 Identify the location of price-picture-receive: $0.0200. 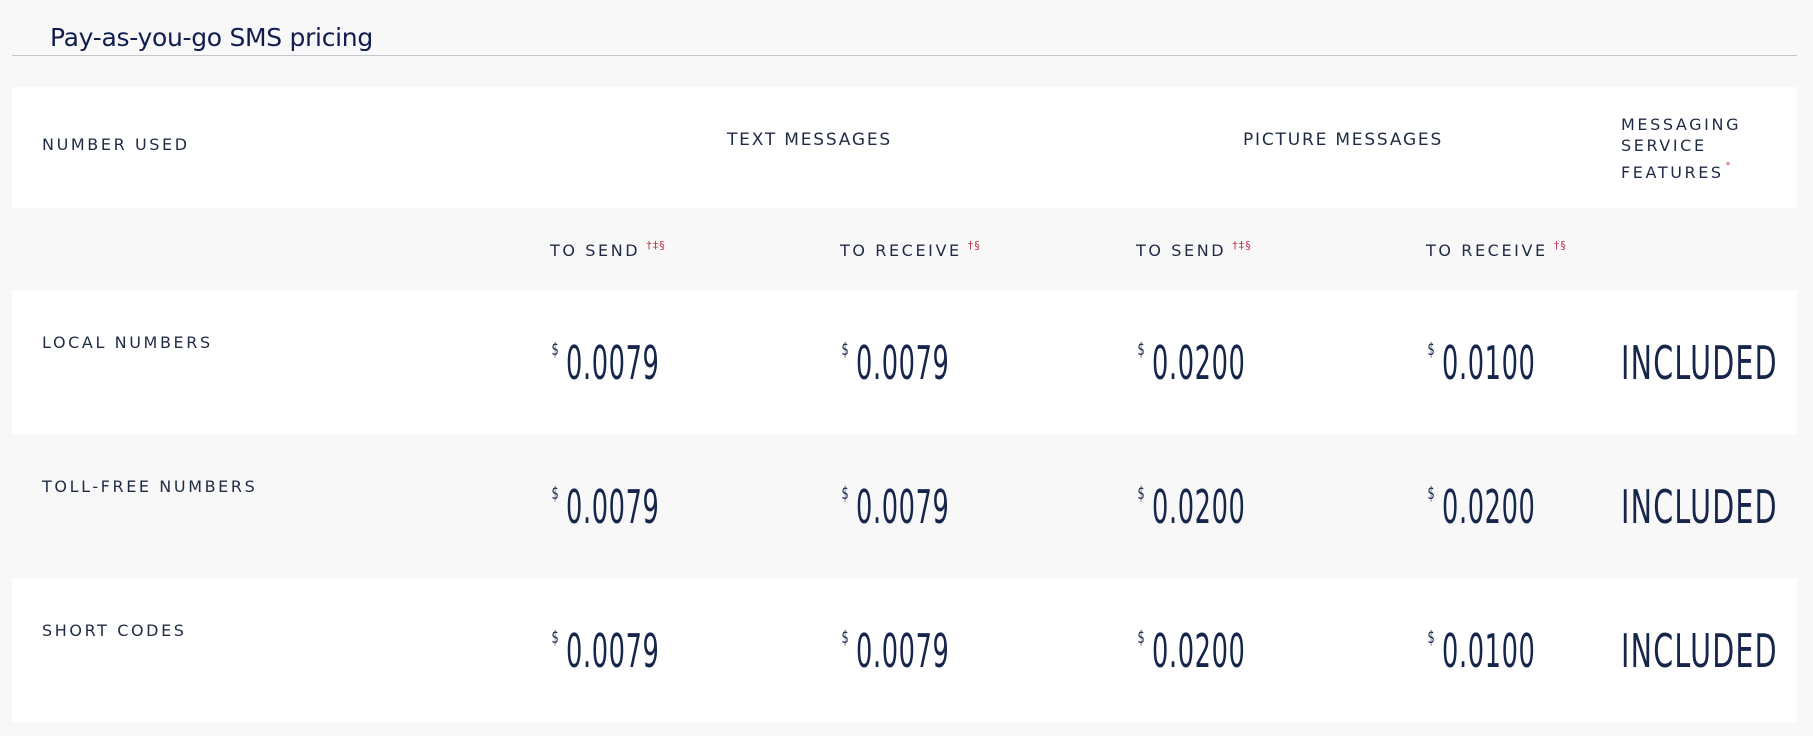
(1509, 507).